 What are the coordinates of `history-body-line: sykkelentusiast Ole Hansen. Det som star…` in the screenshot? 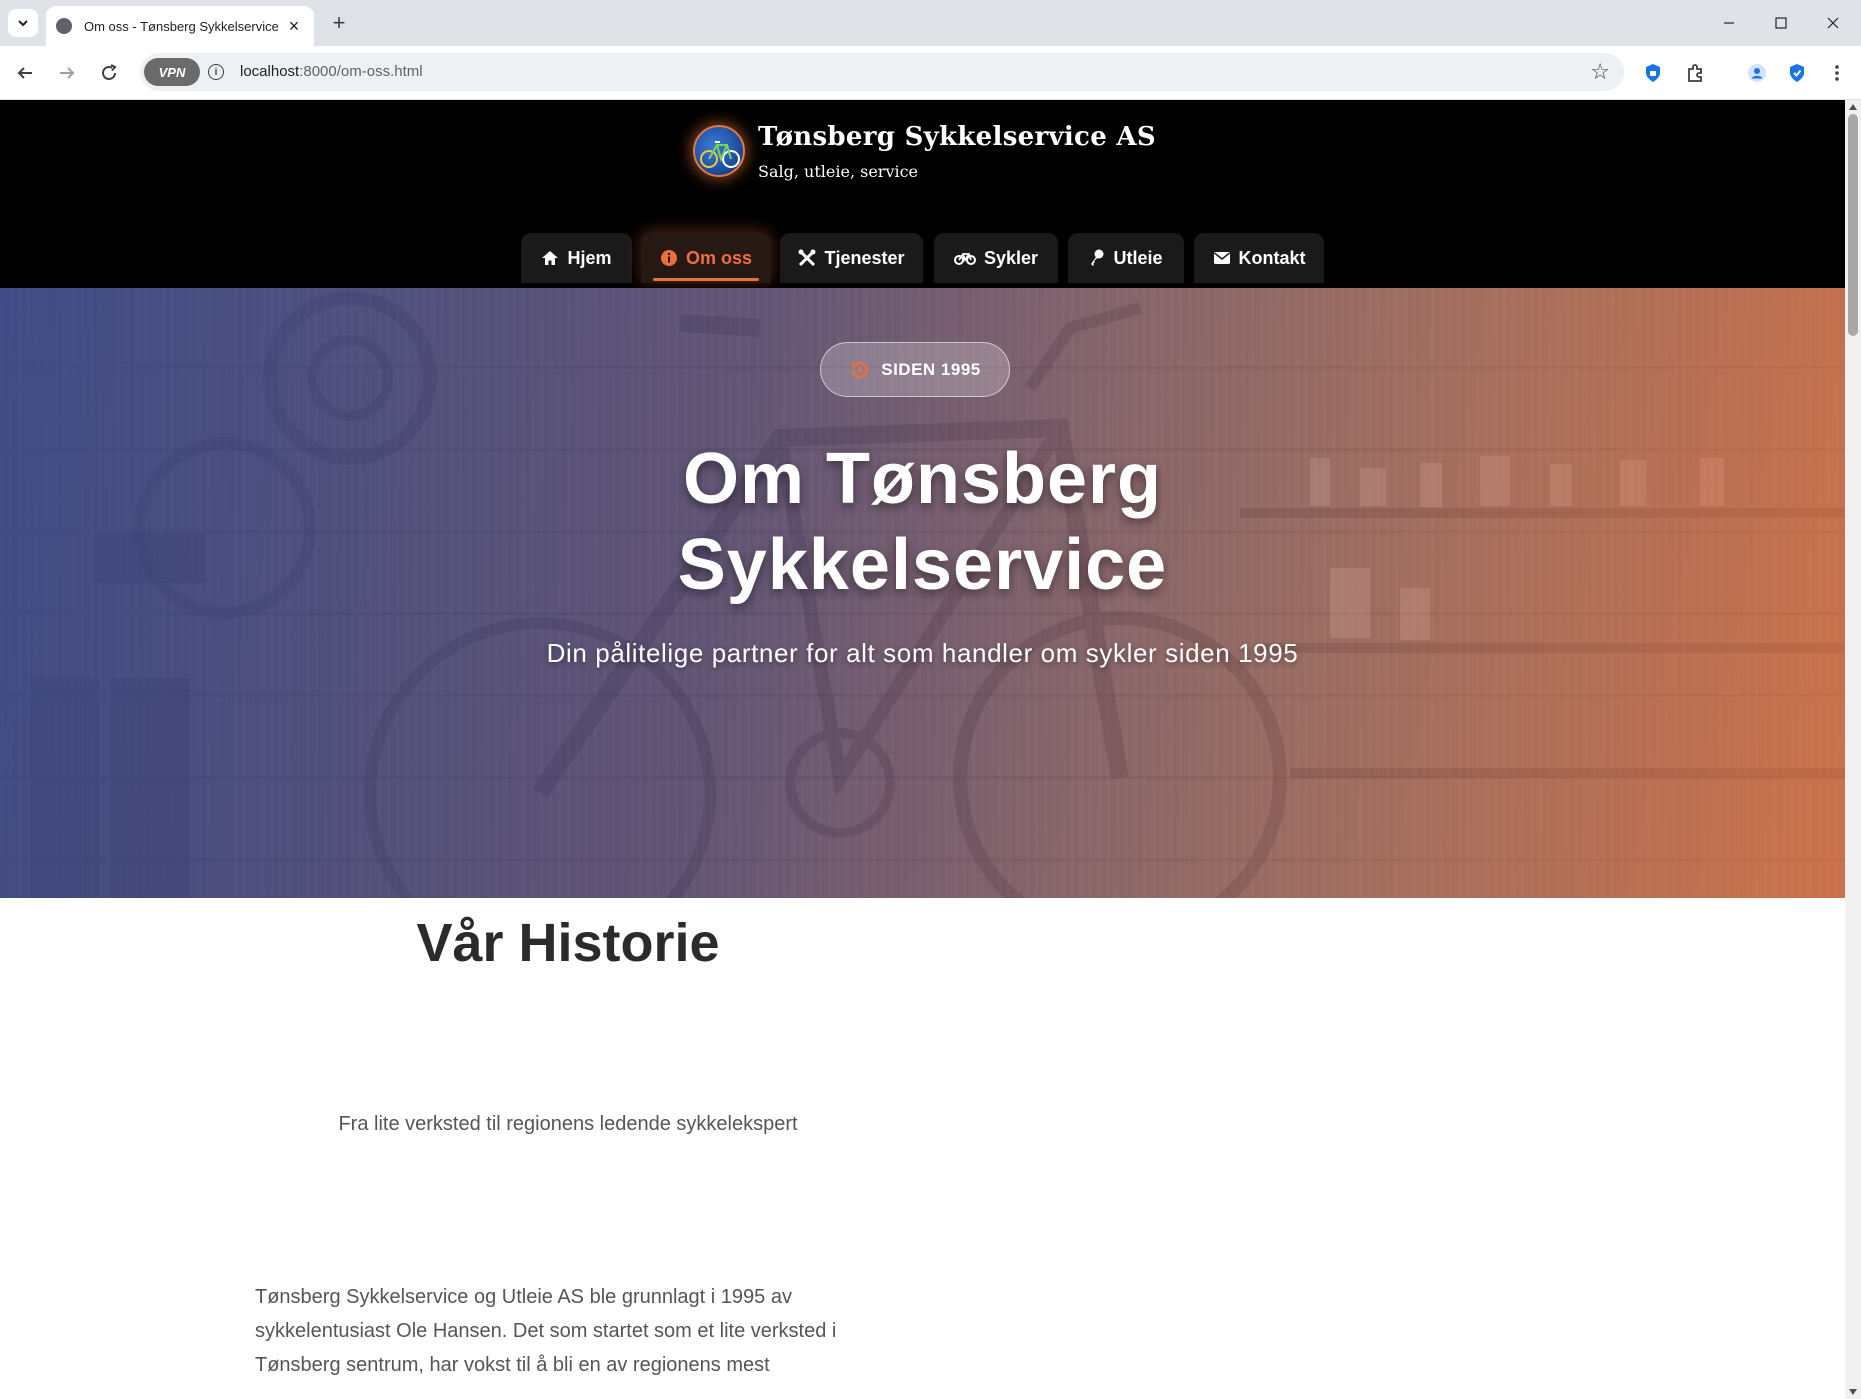 It's located at (546, 1331).